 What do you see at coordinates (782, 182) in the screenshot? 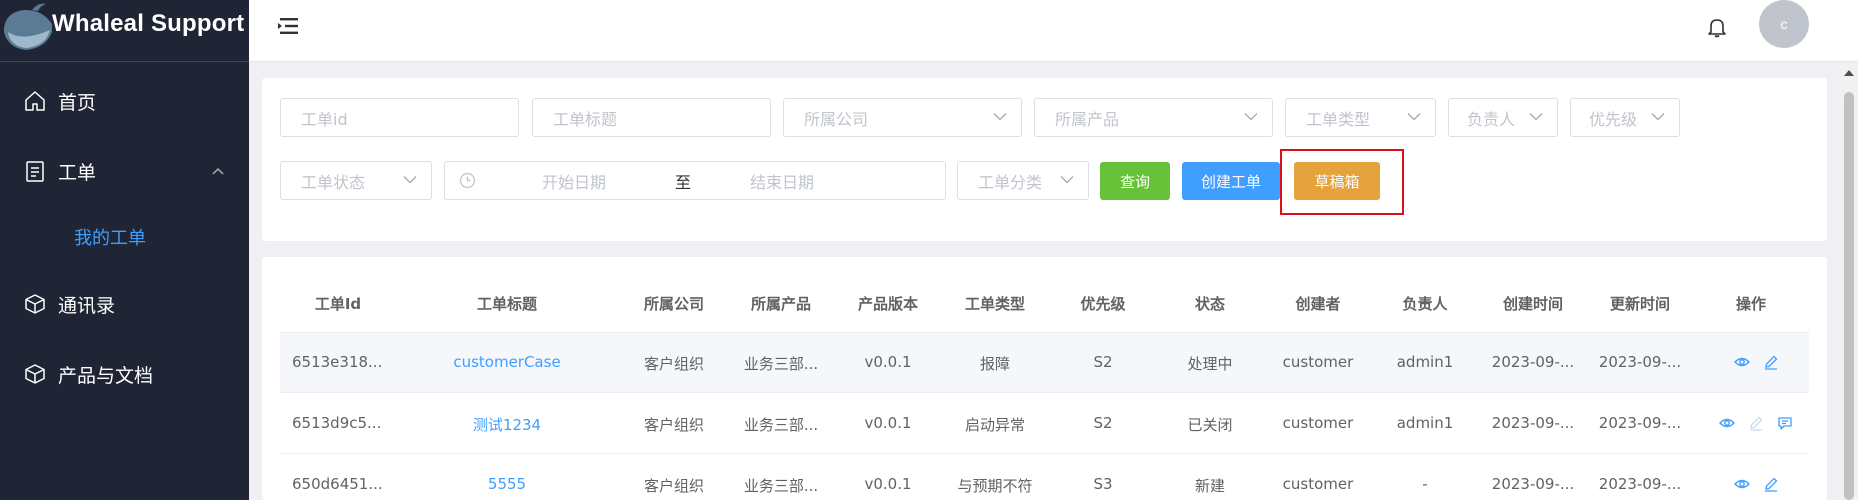
I see `end-date-placeholder: 结束日期` at bounding box center [782, 182].